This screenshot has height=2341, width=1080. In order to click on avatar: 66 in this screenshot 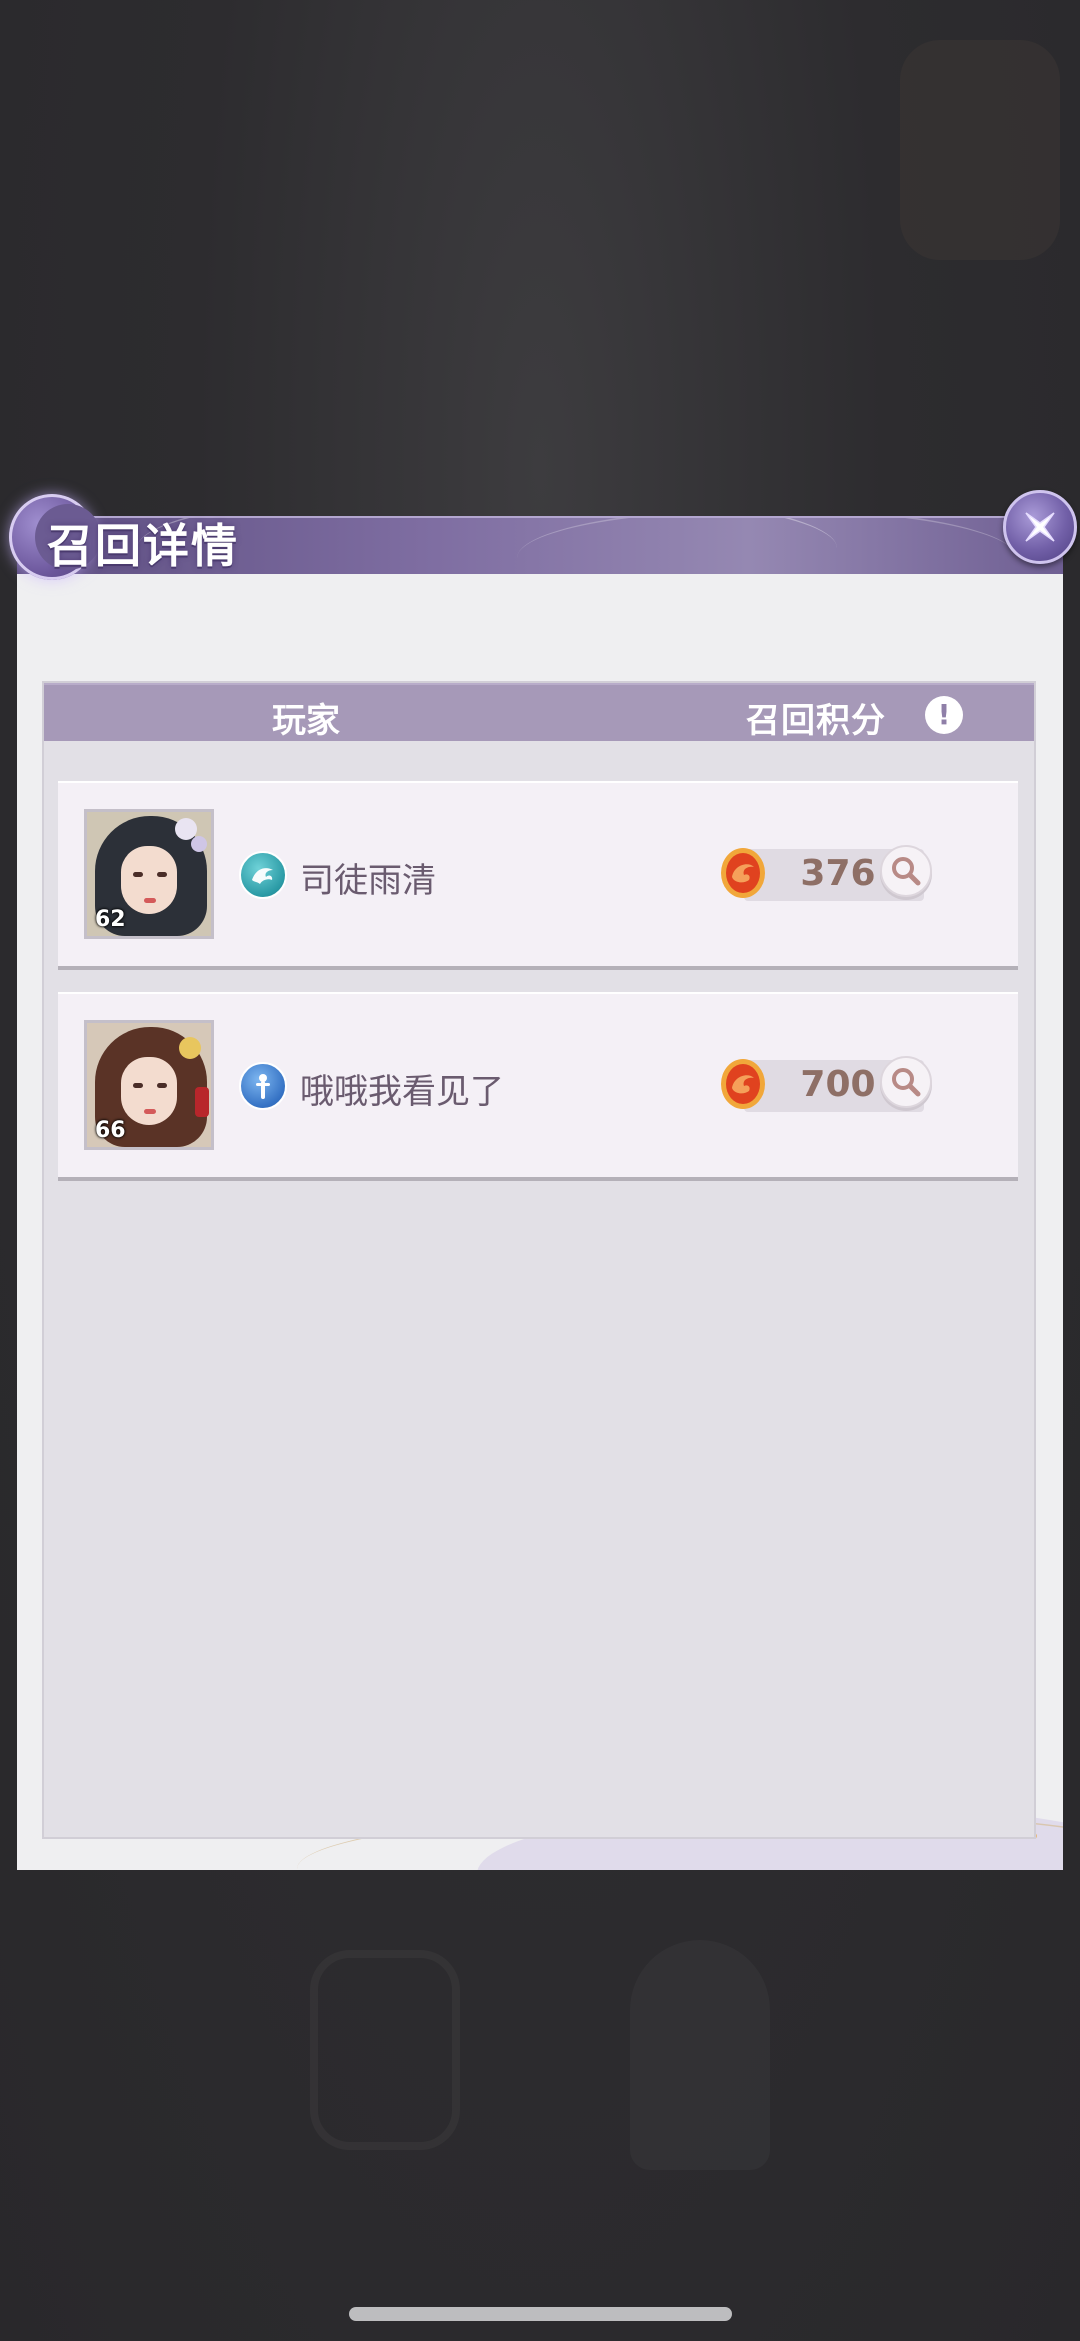, I will do `click(149, 1085)`.